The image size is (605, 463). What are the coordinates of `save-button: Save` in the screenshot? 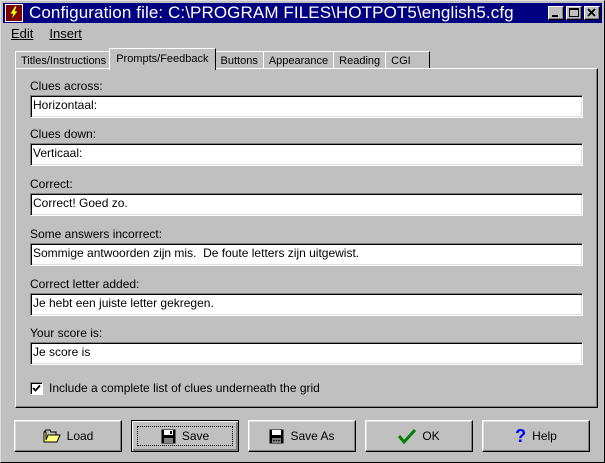 It's located at (185, 436).